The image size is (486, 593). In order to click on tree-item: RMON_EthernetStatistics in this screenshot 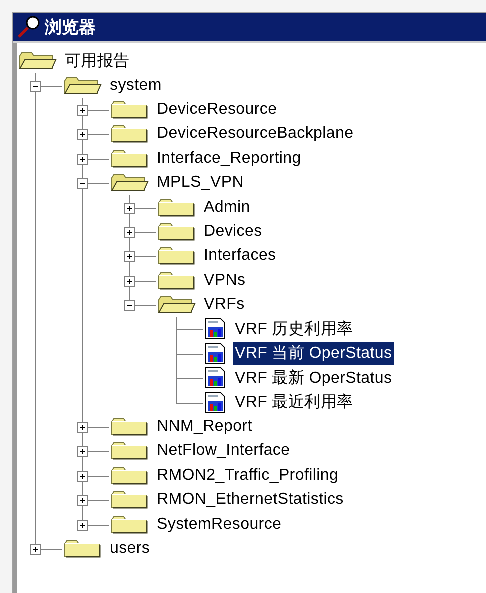, I will do `click(250, 500)`.